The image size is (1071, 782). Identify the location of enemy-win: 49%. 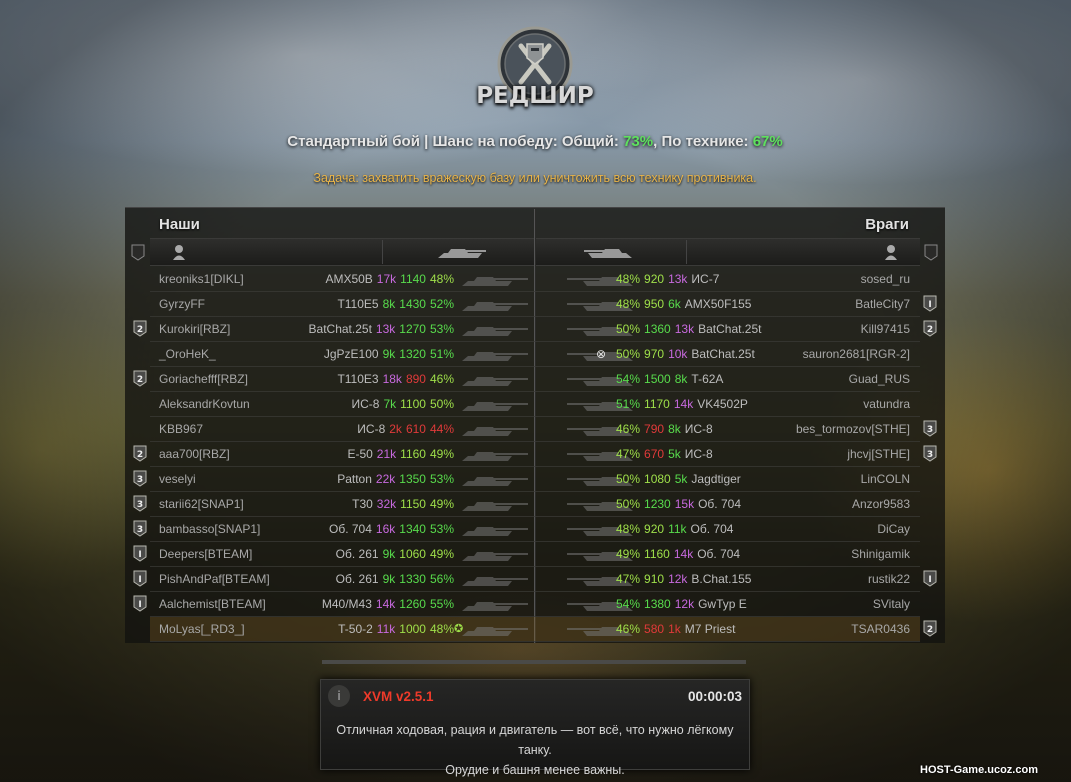
(628, 554).